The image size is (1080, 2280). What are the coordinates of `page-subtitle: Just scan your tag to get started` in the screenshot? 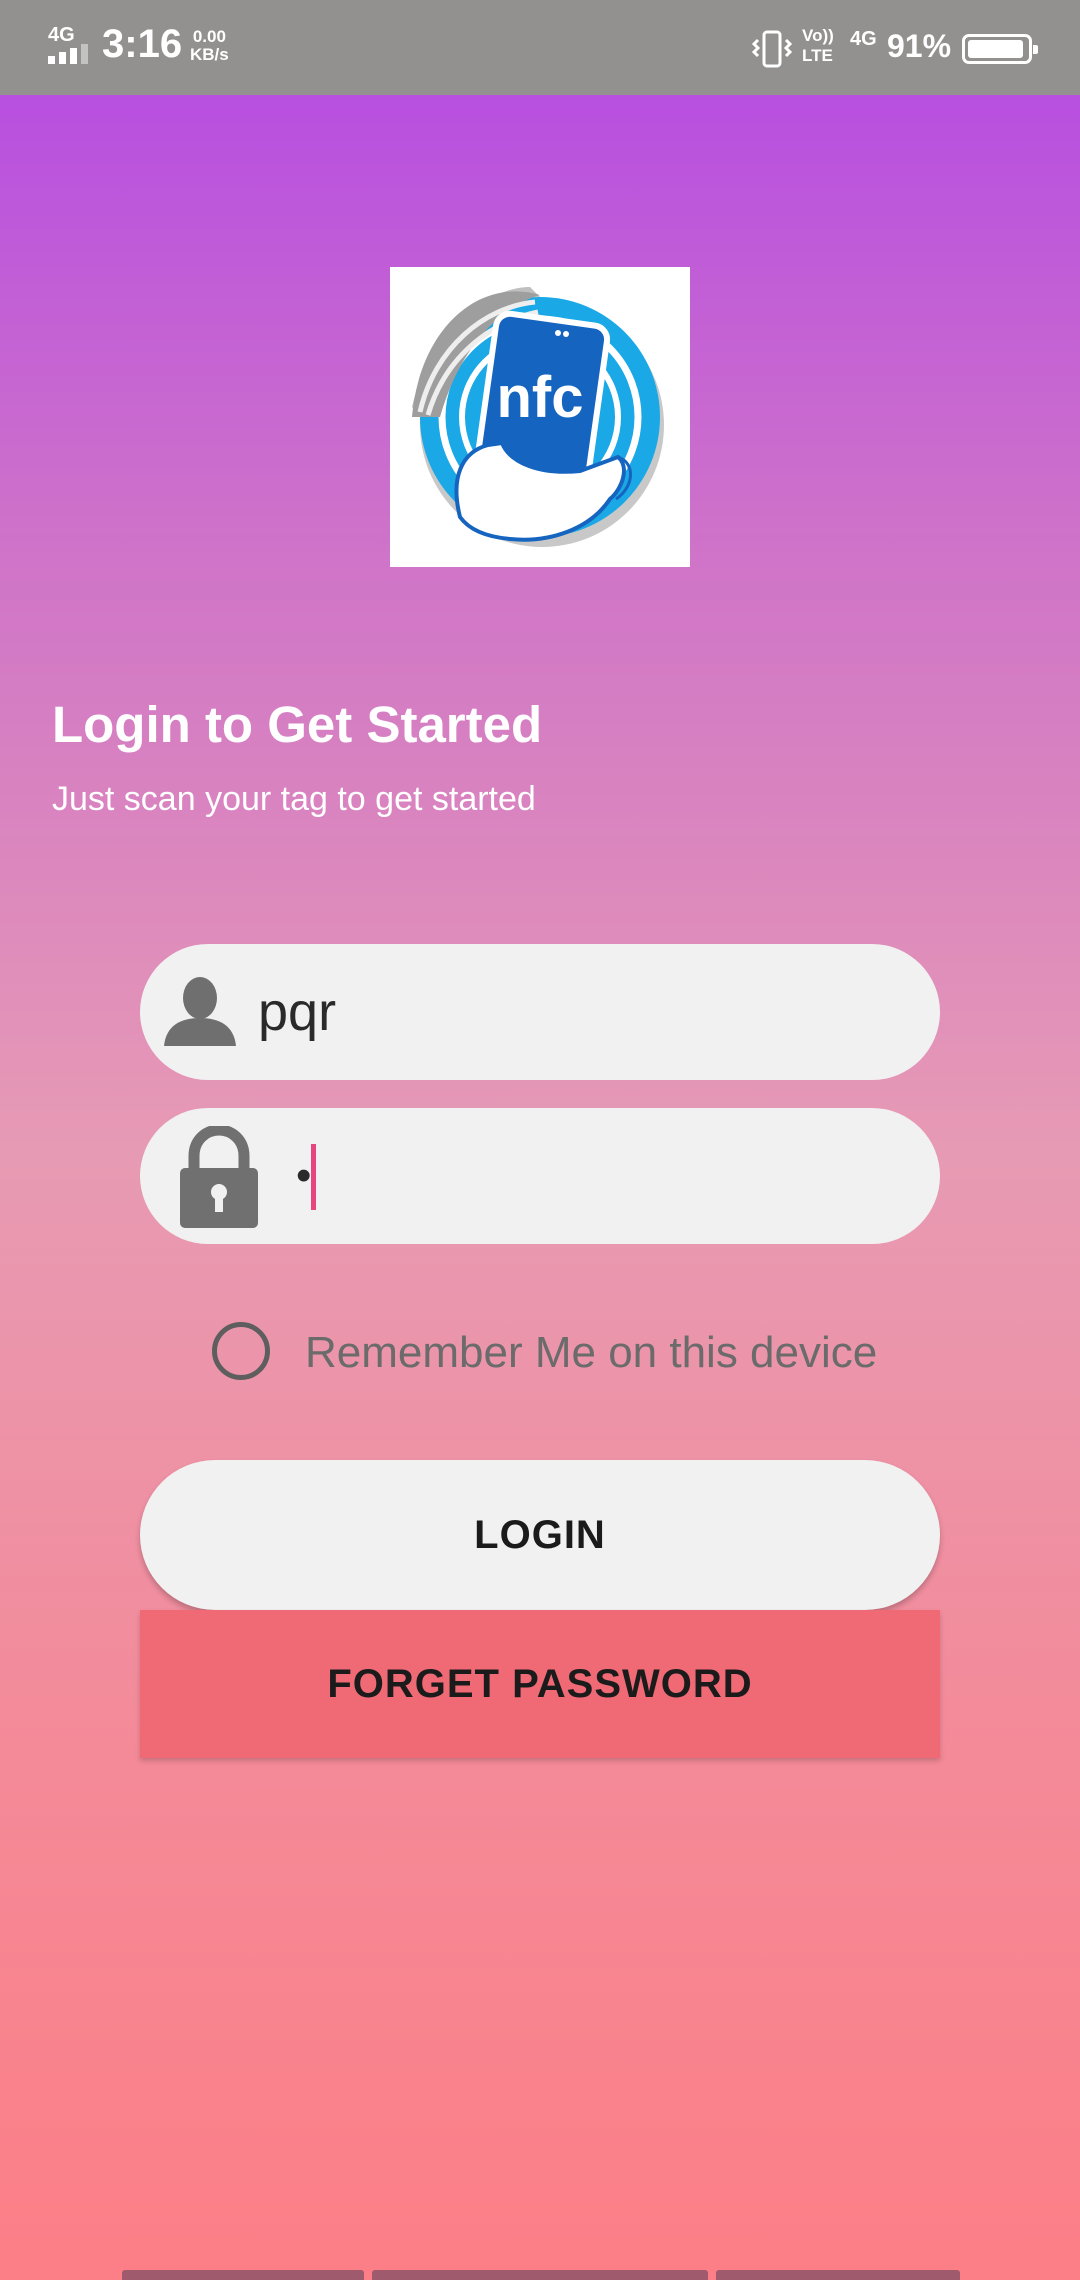 It's located at (294, 799).